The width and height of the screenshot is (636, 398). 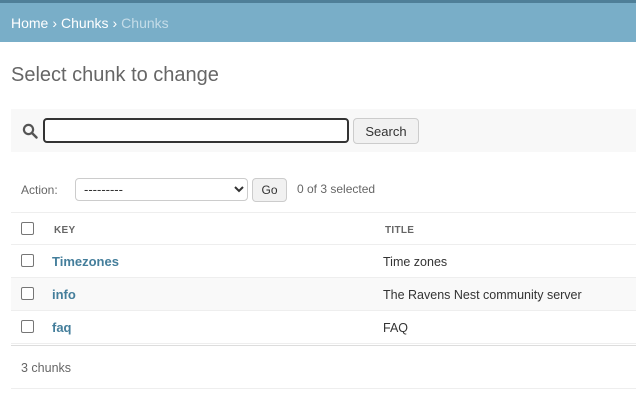 What do you see at coordinates (84, 23) in the screenshot?
I see `breadcrumb-app-link: Chunks` at bounding box center [84, 23].